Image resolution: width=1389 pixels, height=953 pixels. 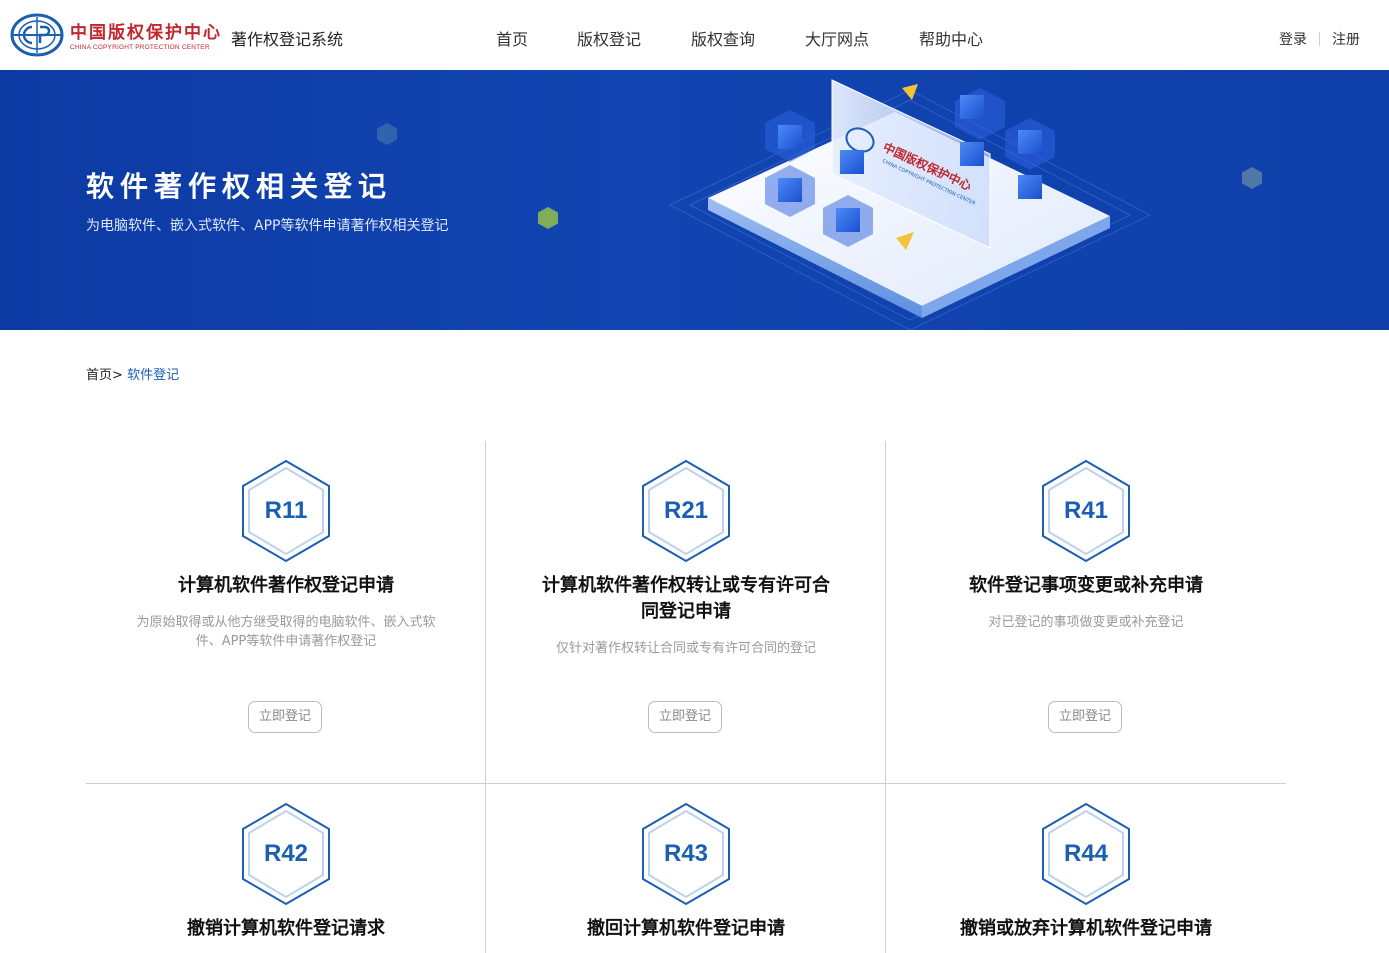 I want to click on card-code: R41, so click(x=1086, y=510).